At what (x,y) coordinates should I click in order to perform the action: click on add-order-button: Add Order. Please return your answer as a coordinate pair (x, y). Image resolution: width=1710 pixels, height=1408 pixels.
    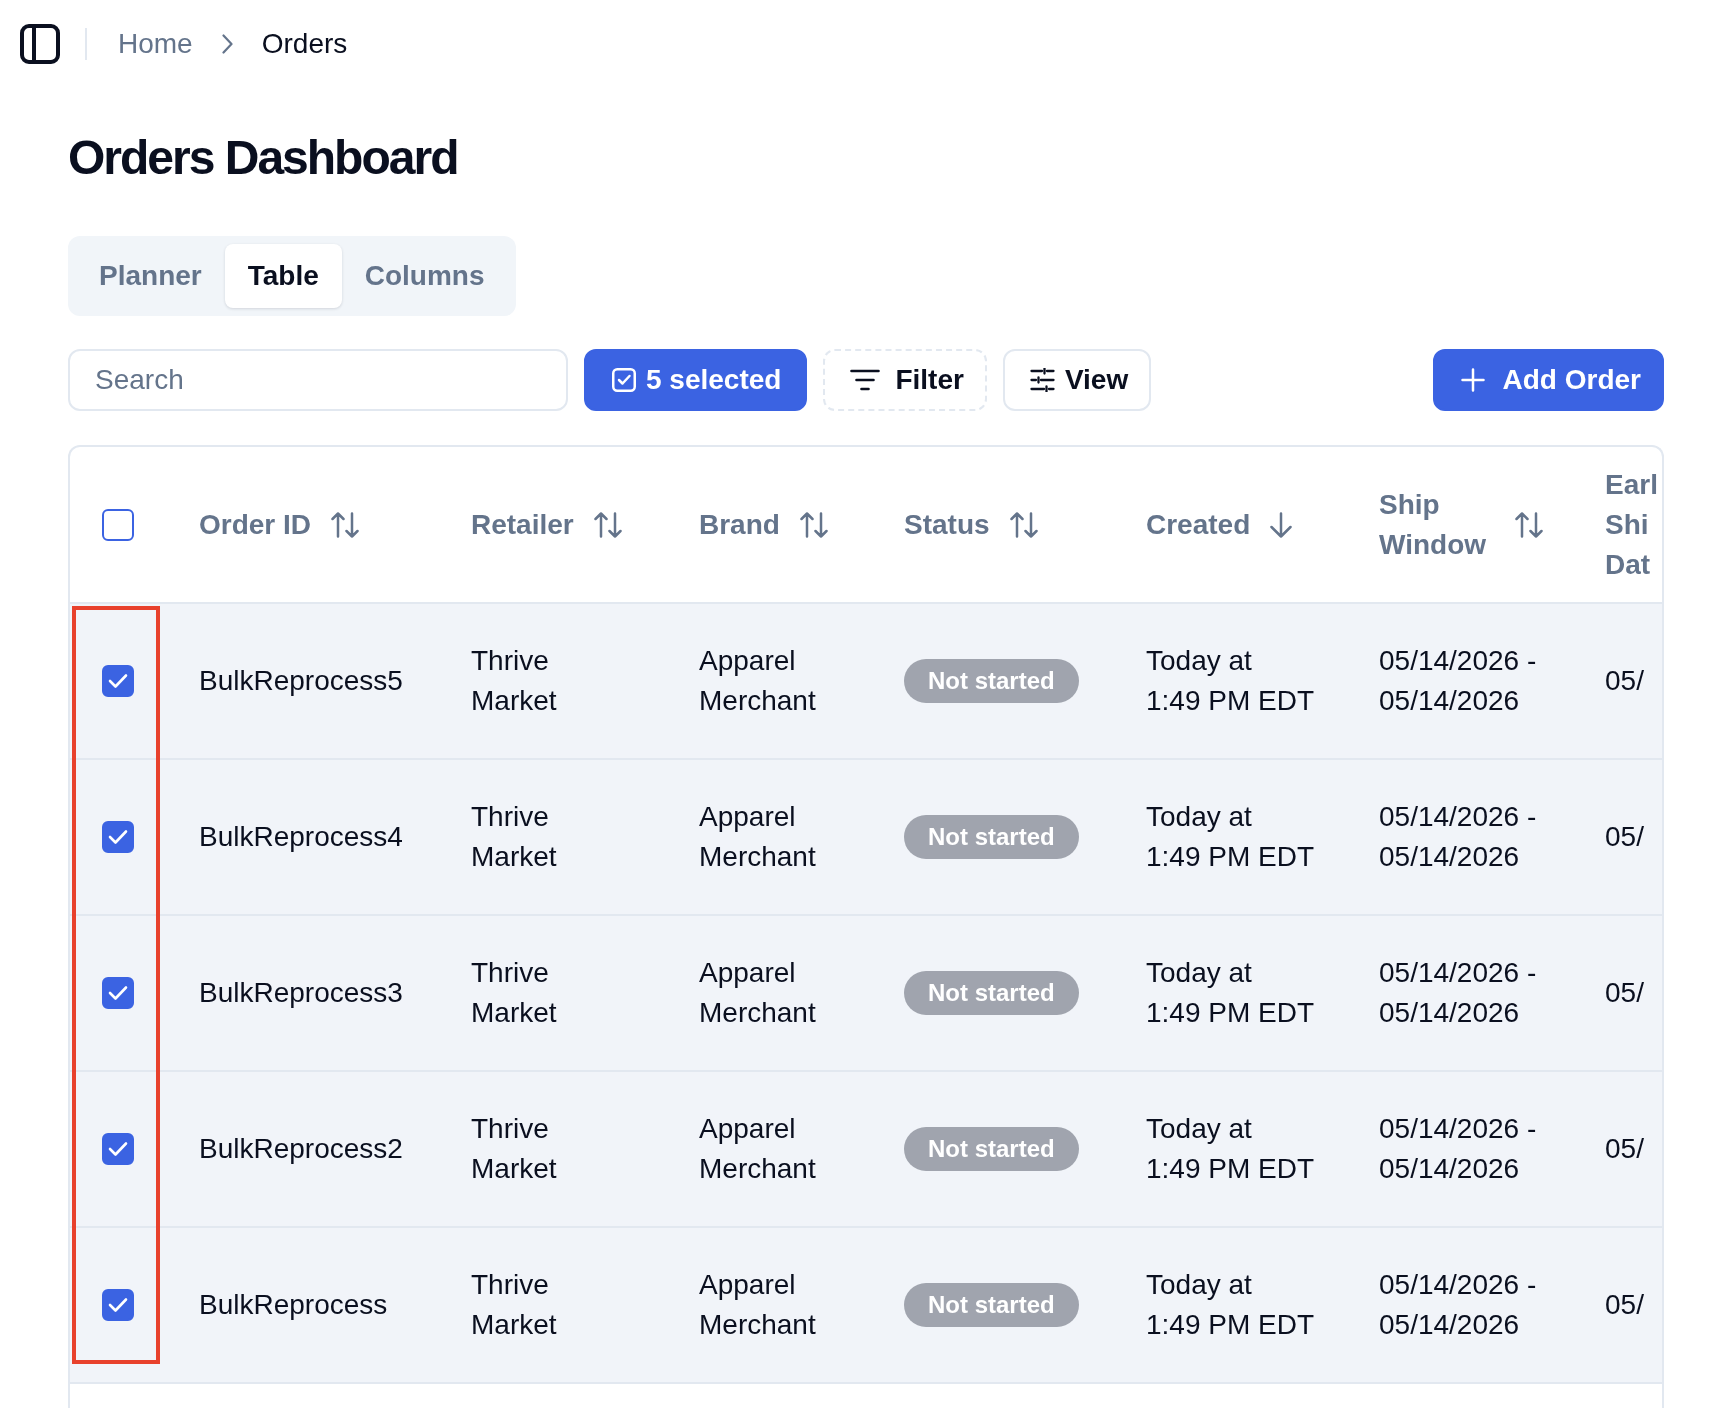
    Looking at the image, I should click on (1548, 380).